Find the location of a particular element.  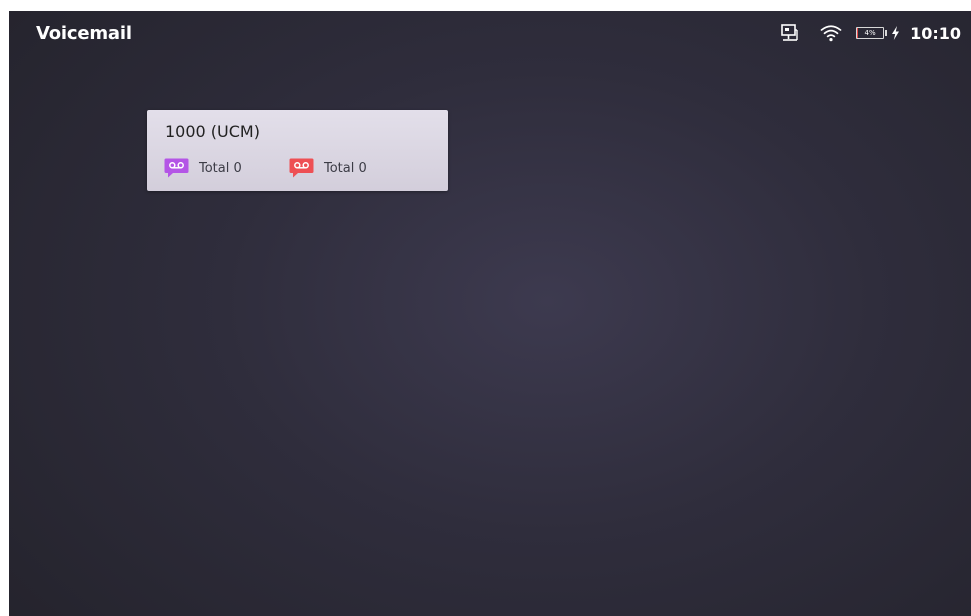

account-name: 1000 (UCM) is located at coordinates (212, 131).